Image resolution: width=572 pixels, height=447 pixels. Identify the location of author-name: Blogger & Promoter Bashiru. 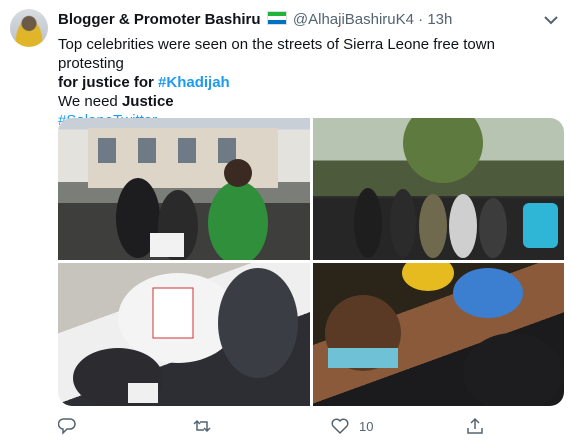
(159, 19).